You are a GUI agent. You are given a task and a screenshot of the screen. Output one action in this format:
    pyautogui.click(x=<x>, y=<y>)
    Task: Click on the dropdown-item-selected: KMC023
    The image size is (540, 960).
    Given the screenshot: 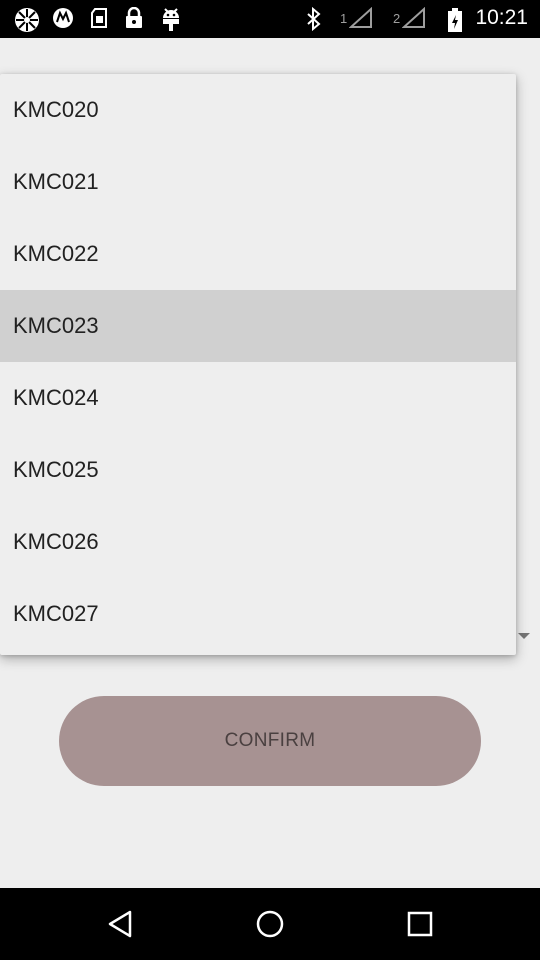 What is the action you would take?
    pyautogui.click(x=258, y=326)
    